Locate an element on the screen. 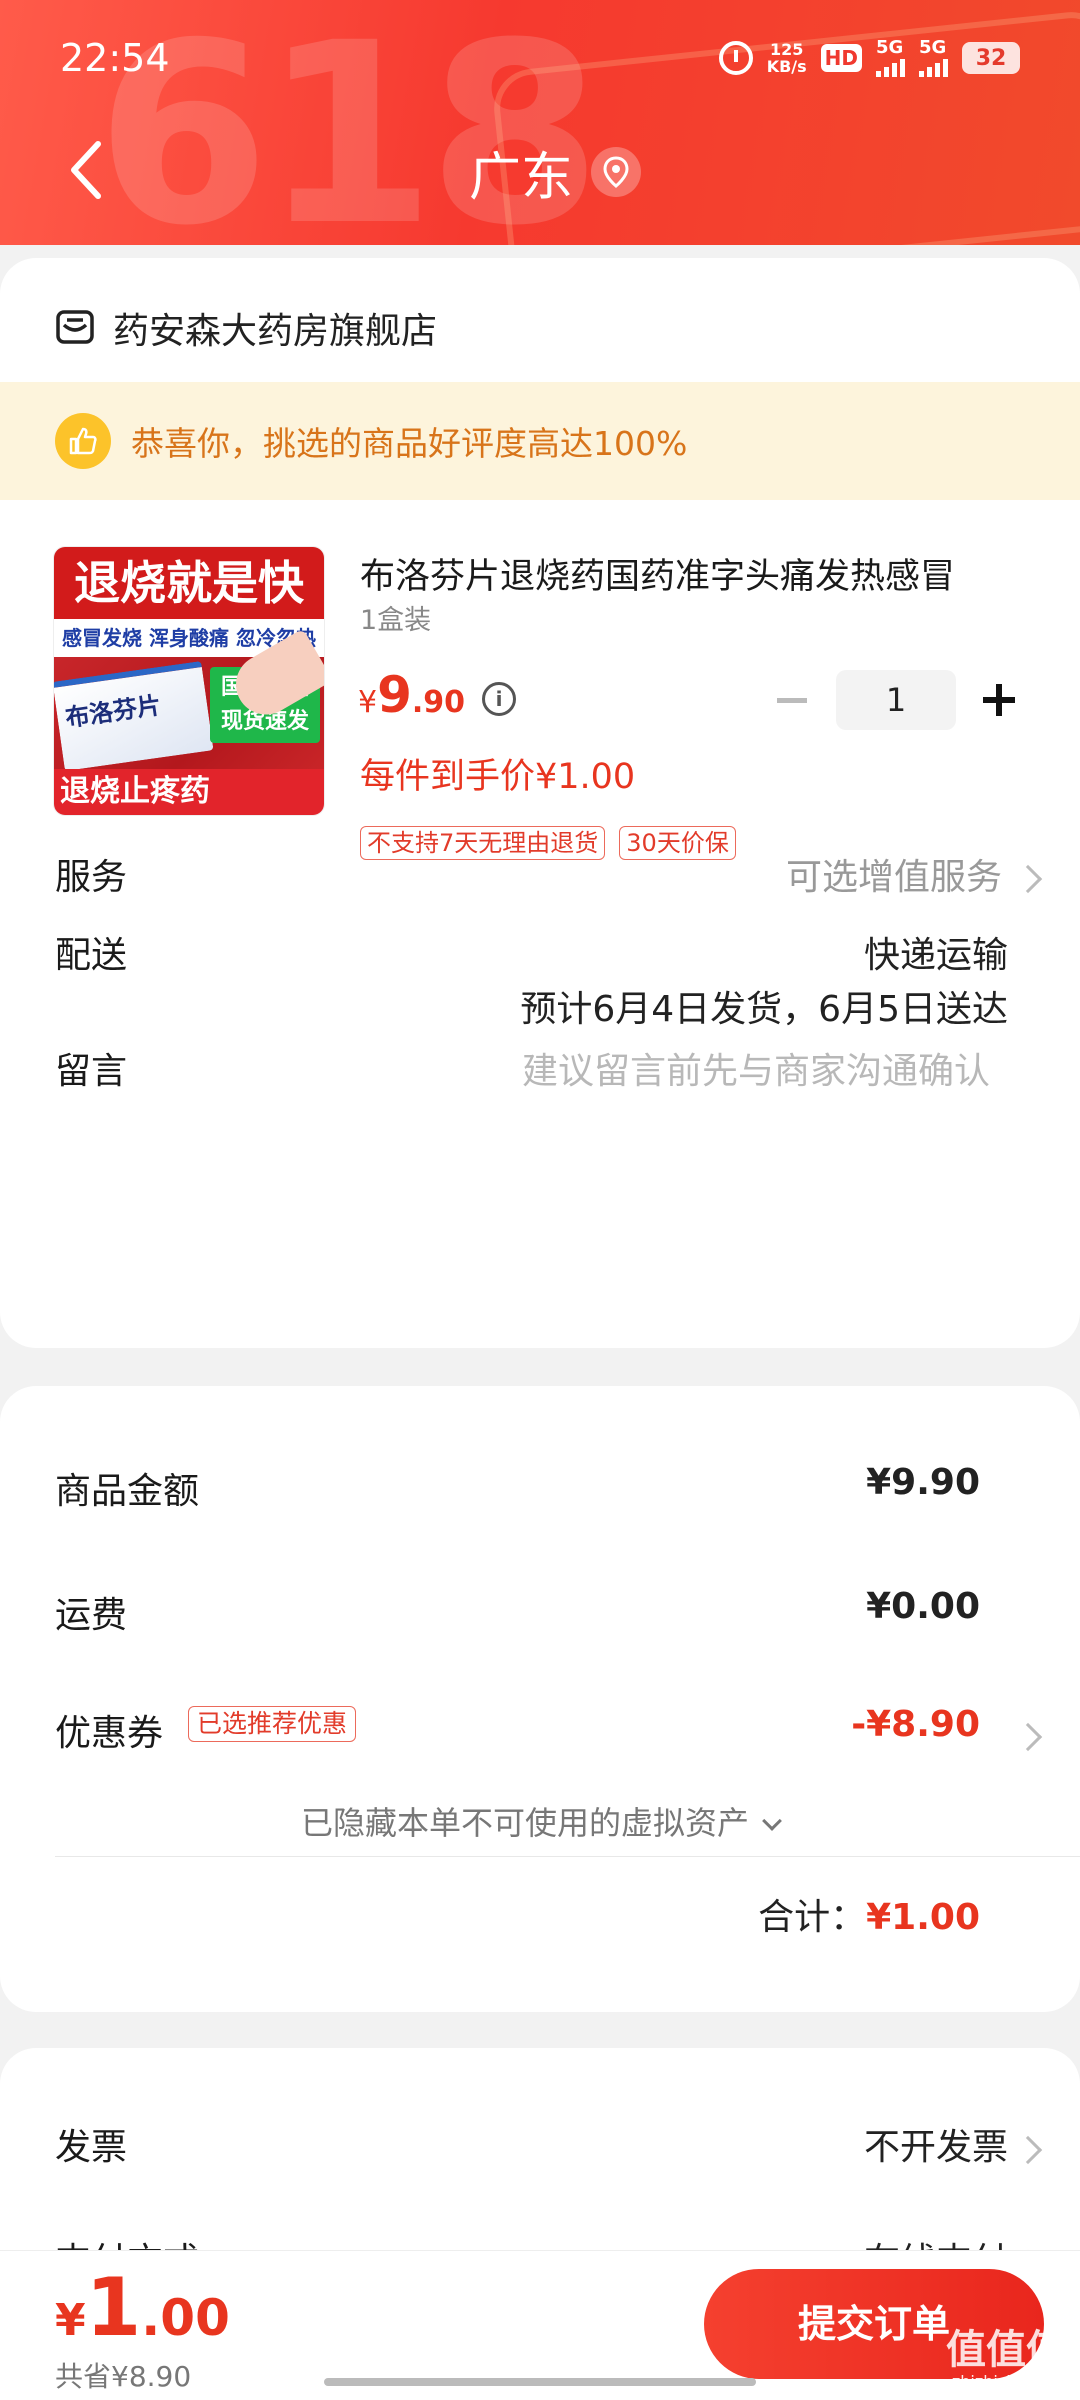 This screenshot has height=2400, width=1080. increase-button is located at coordinates (1000, 700).